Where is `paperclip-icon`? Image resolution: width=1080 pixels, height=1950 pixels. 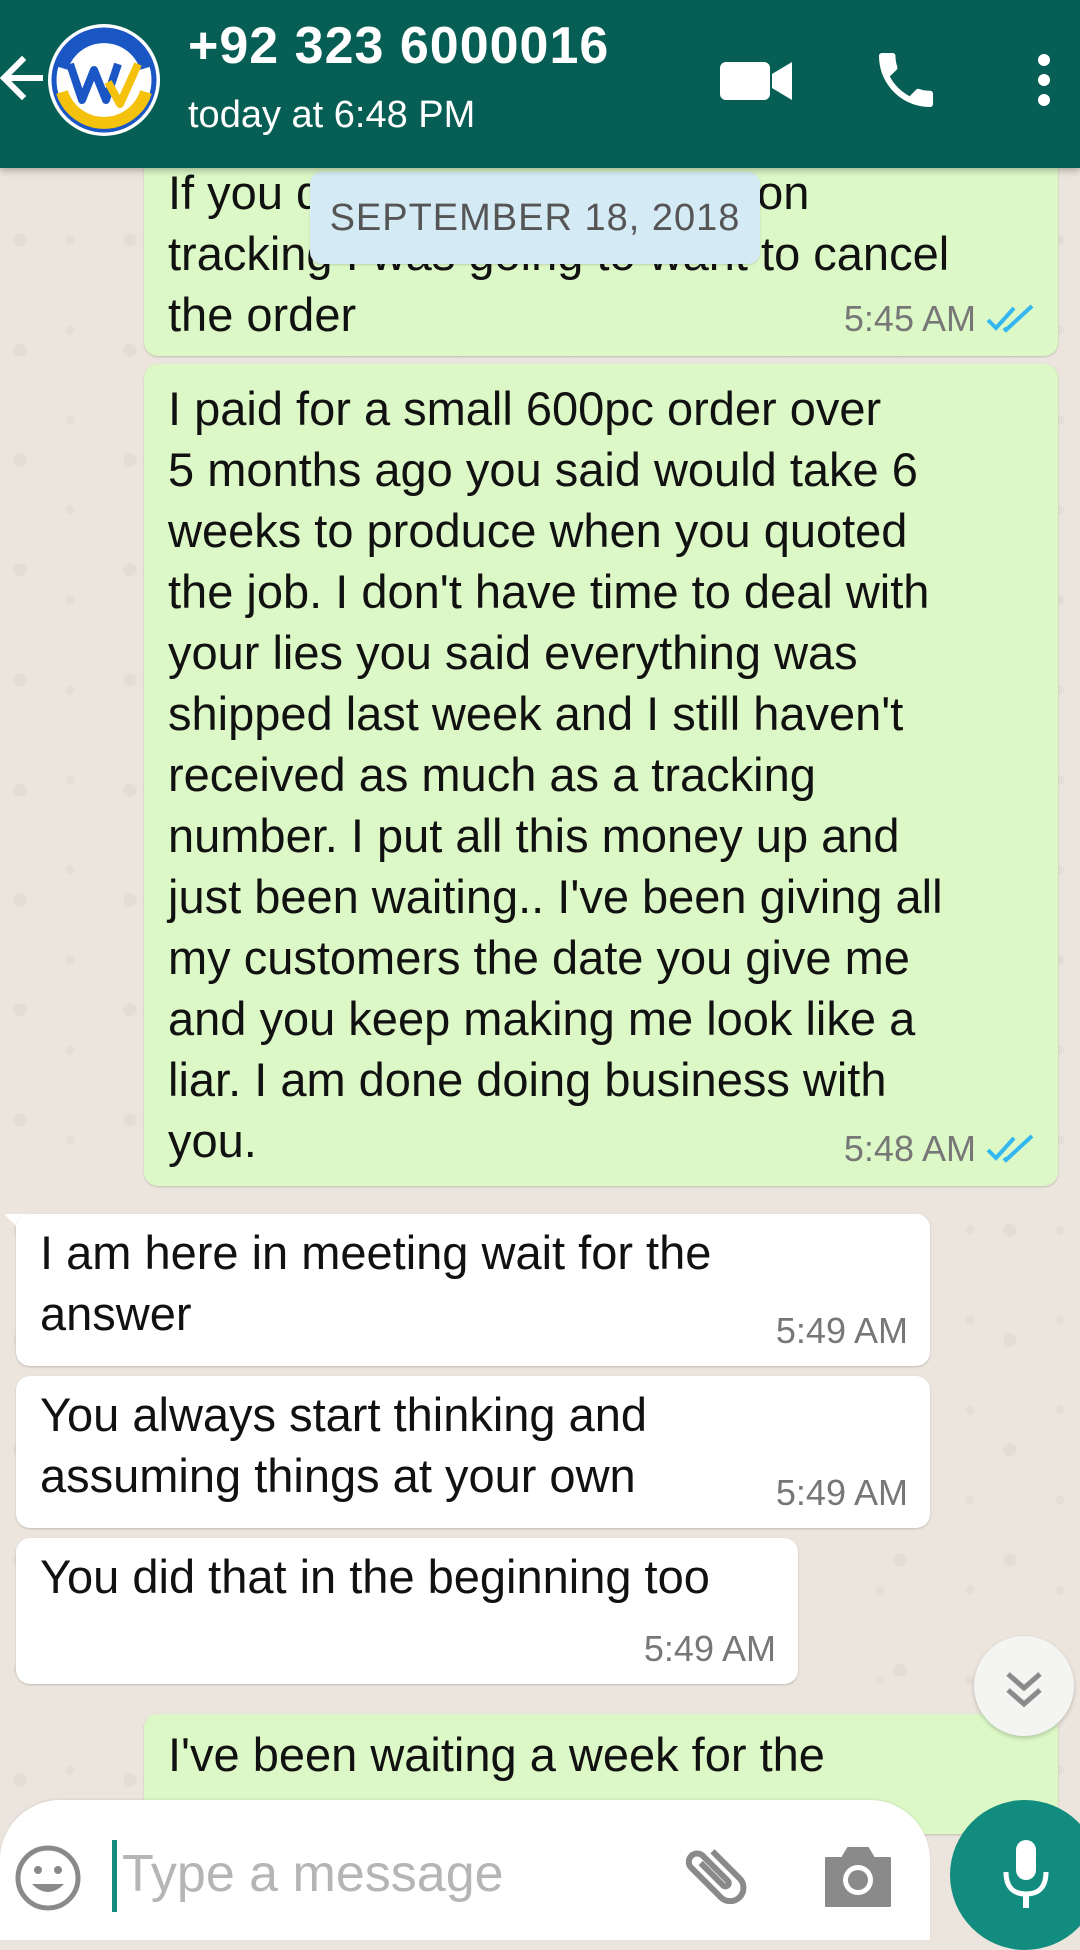
paperclip-icon is located at coordinates (716, 1876).